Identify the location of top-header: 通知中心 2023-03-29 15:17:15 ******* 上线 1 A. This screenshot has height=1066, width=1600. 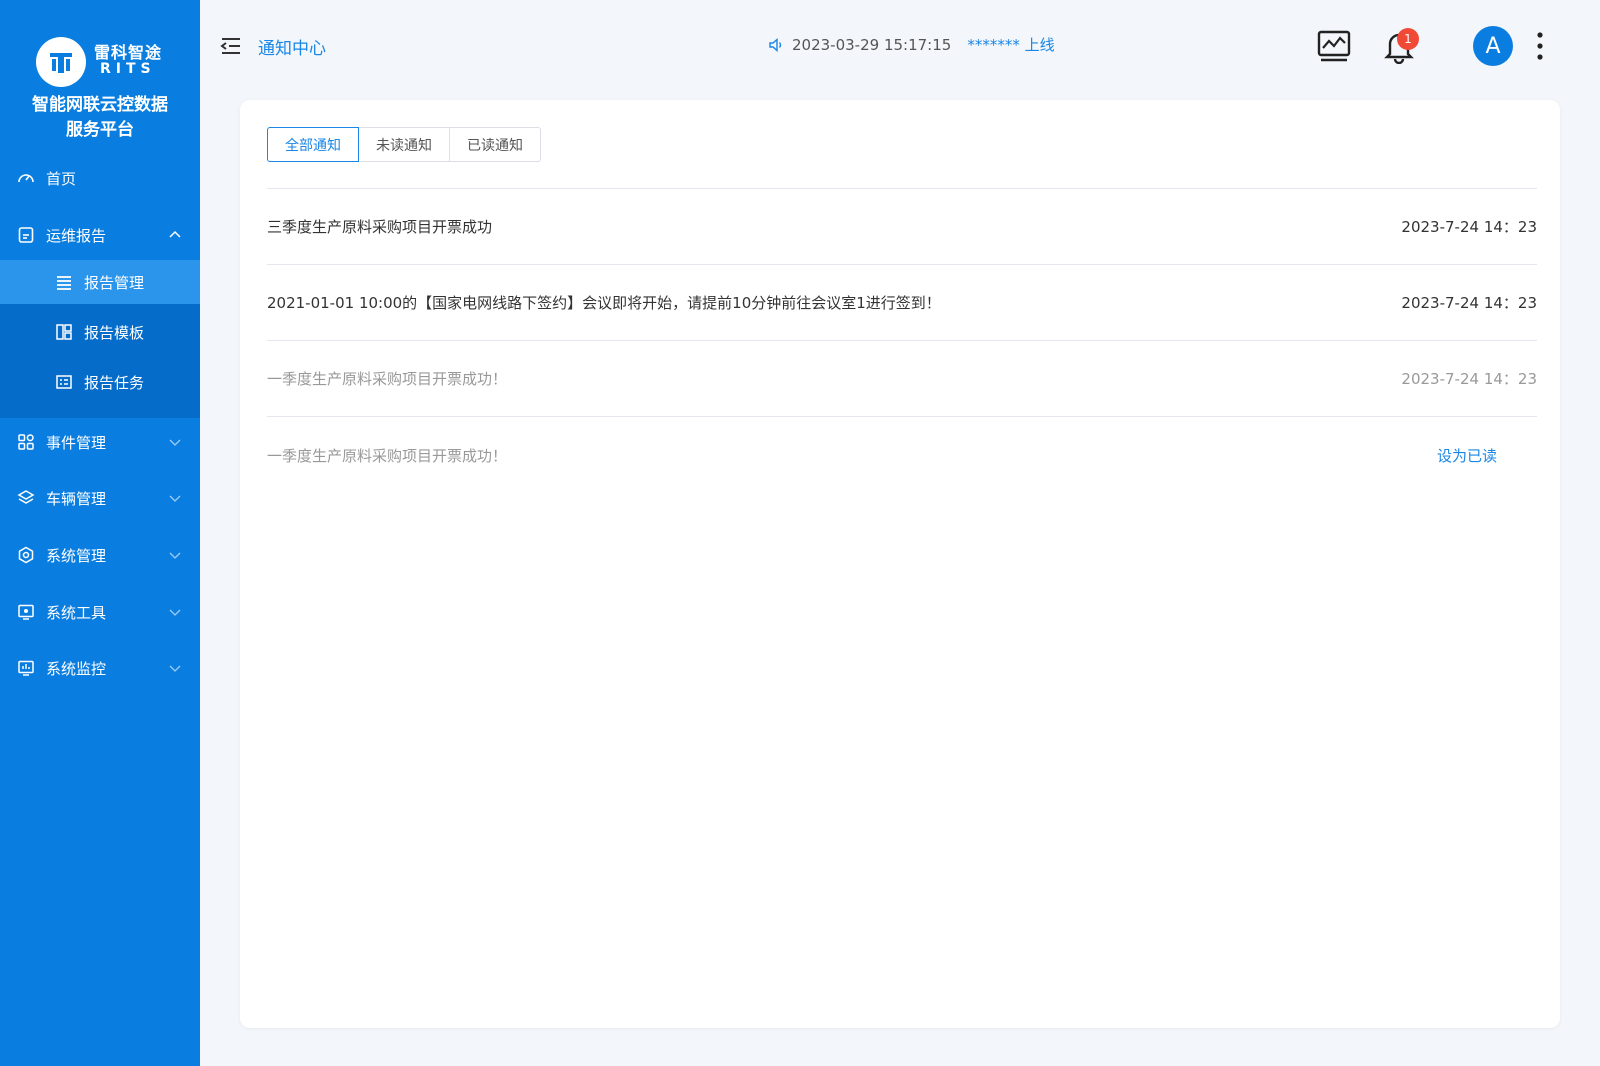
(900, 46).